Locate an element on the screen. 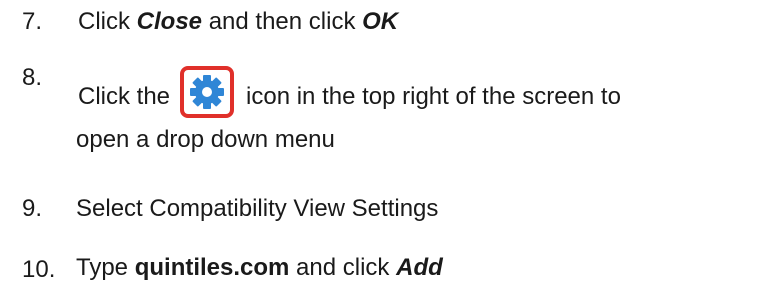 The width and height of the screenshot is (757, 295). add-label: Add is located at coordinates (419, 267).